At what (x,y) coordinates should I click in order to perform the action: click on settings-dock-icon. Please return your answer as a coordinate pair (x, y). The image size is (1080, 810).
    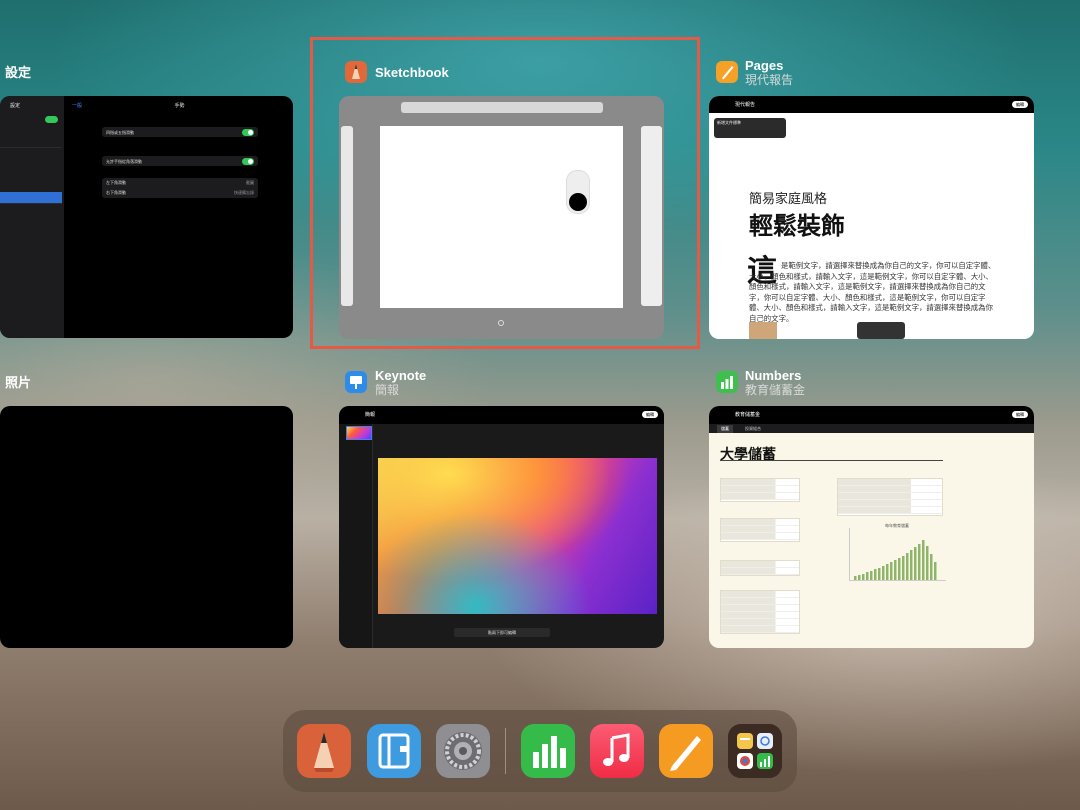
    Looking at the image, I should click on (463, 751).